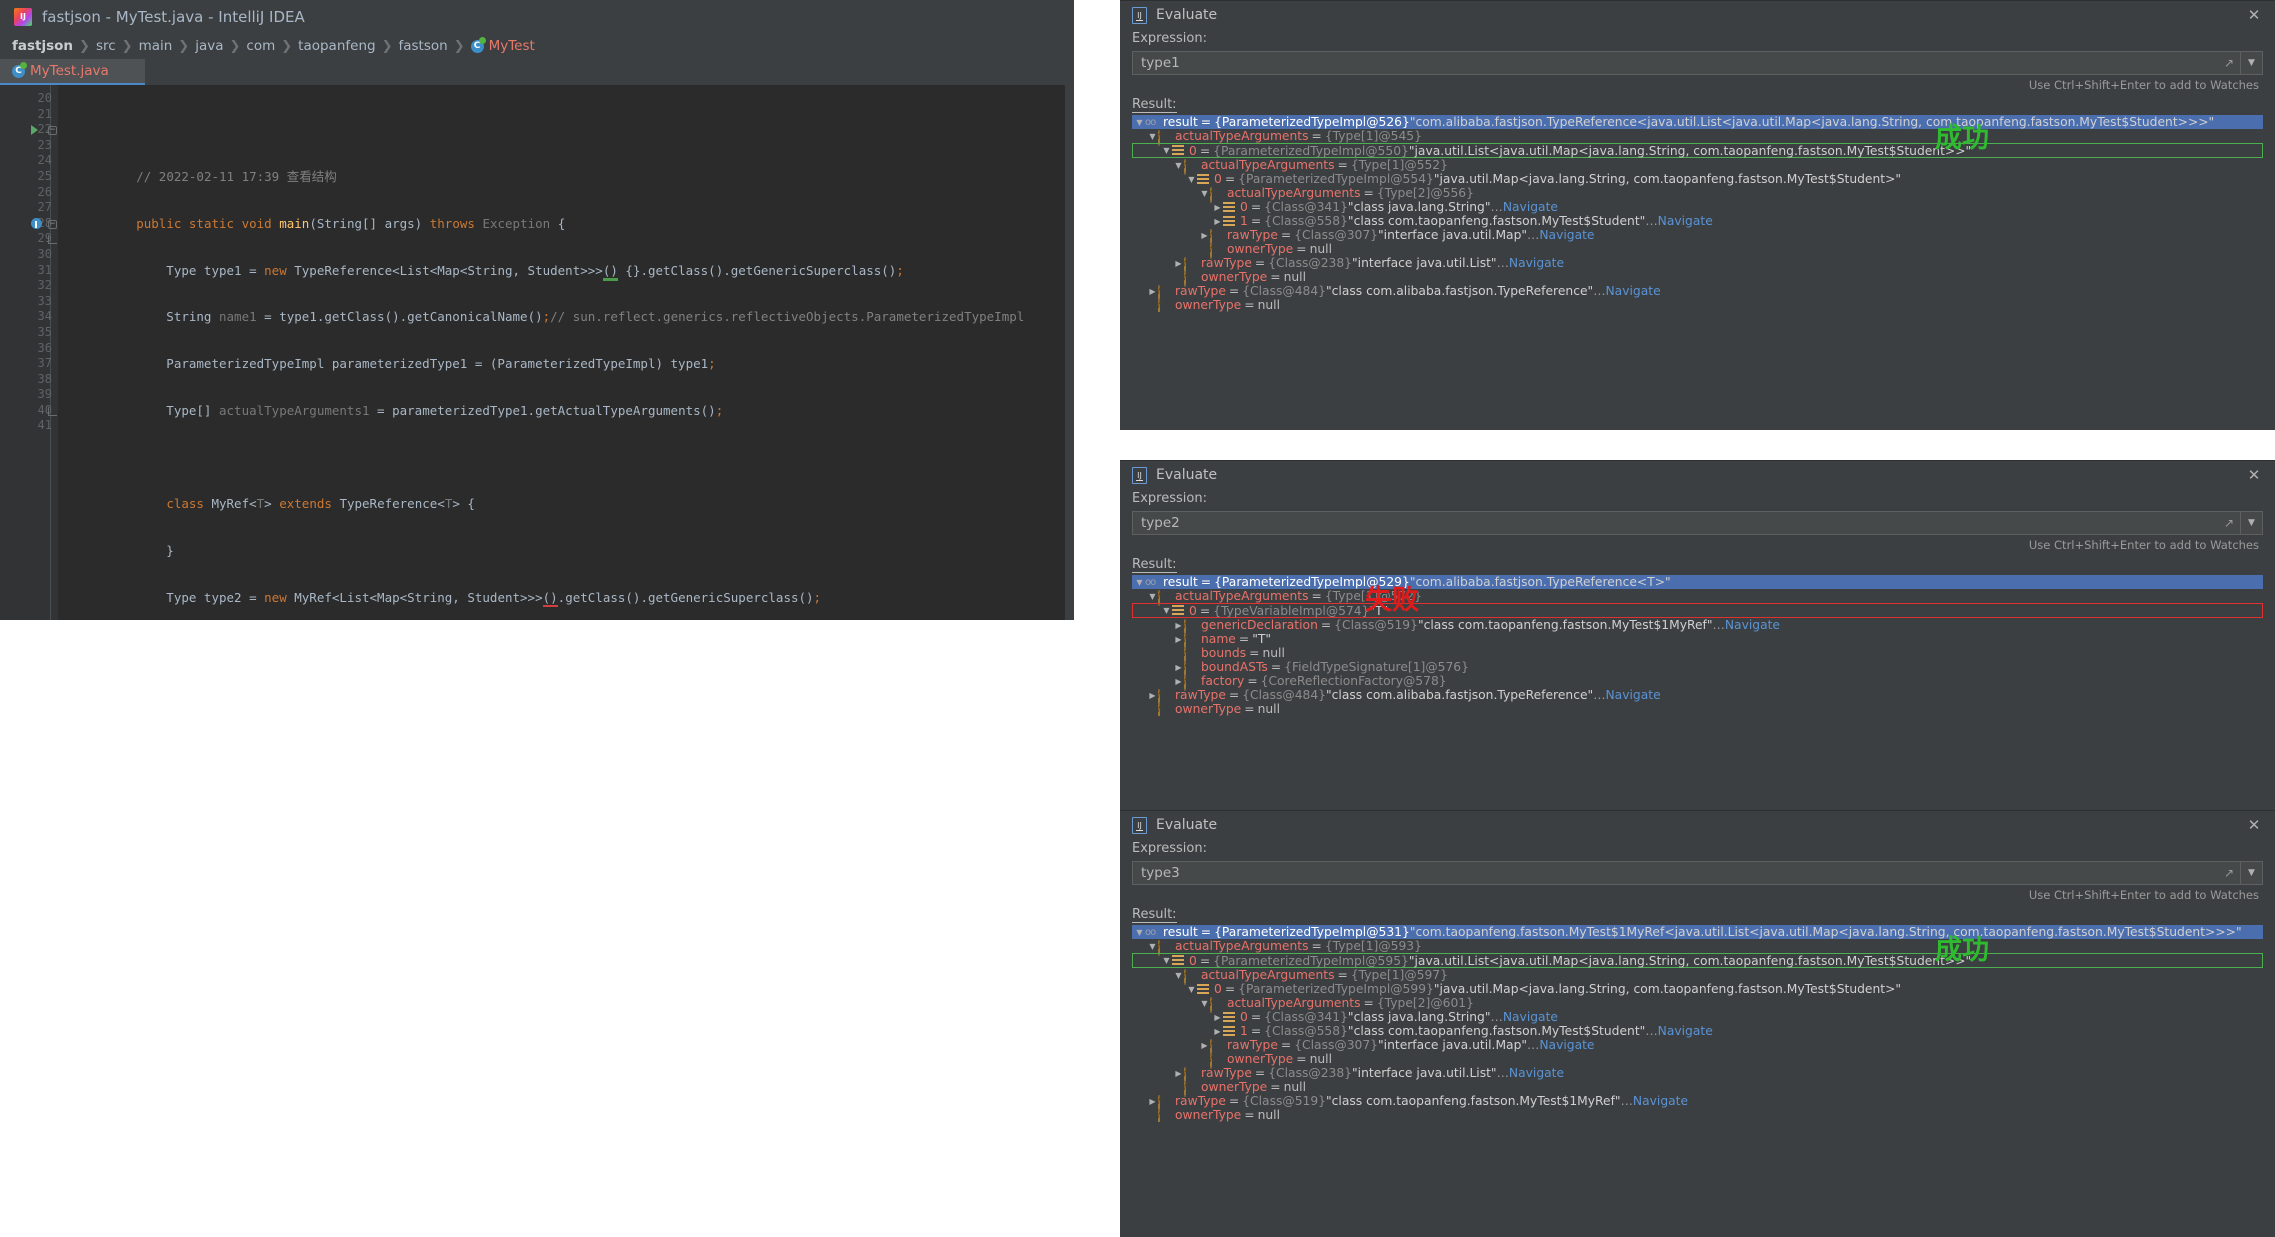 Image resolution: width=2275 pixels, height=1237 pixels. Describe the element at coordinates (260, 46) in the screenshot. I see `breadcrumb-item-com: com` at that location.